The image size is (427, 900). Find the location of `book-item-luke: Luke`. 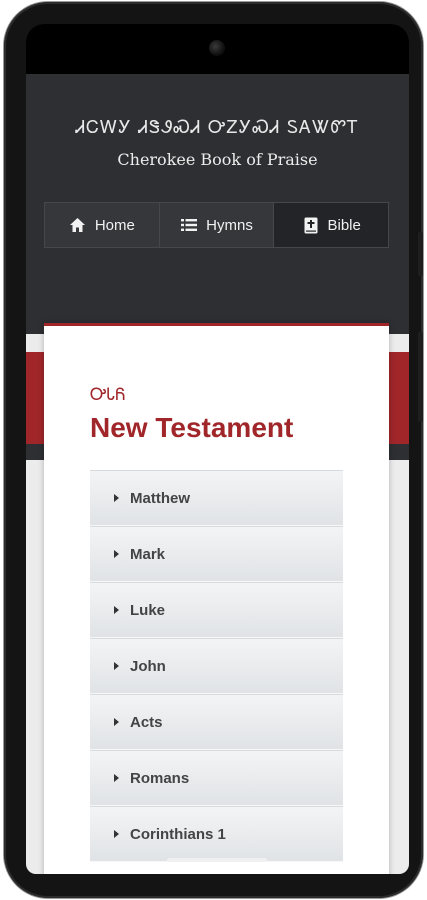

book-item-luke: Luke is located at coordinates (216, 610).